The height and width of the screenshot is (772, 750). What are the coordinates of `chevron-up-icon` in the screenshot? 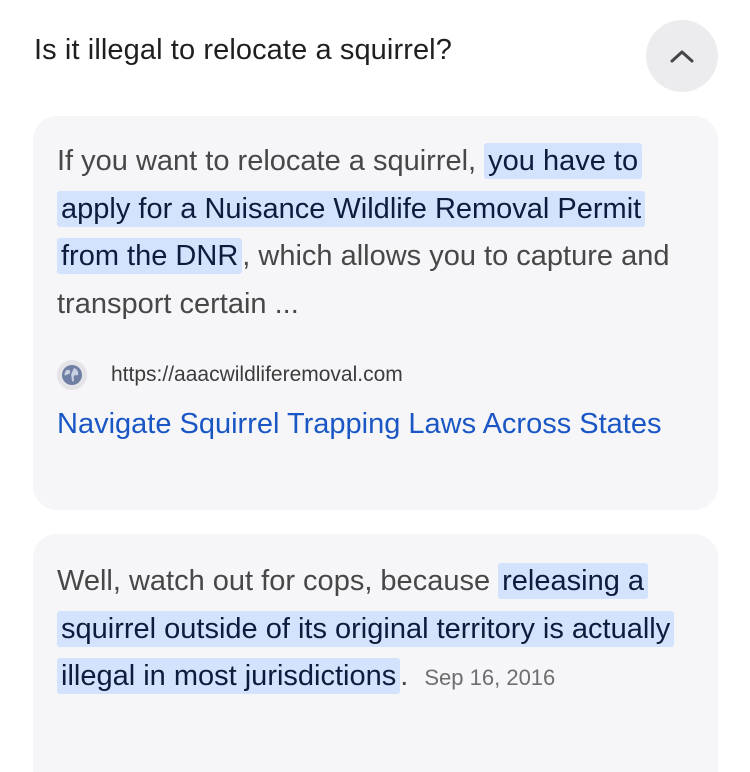 It's located at (682, 56).